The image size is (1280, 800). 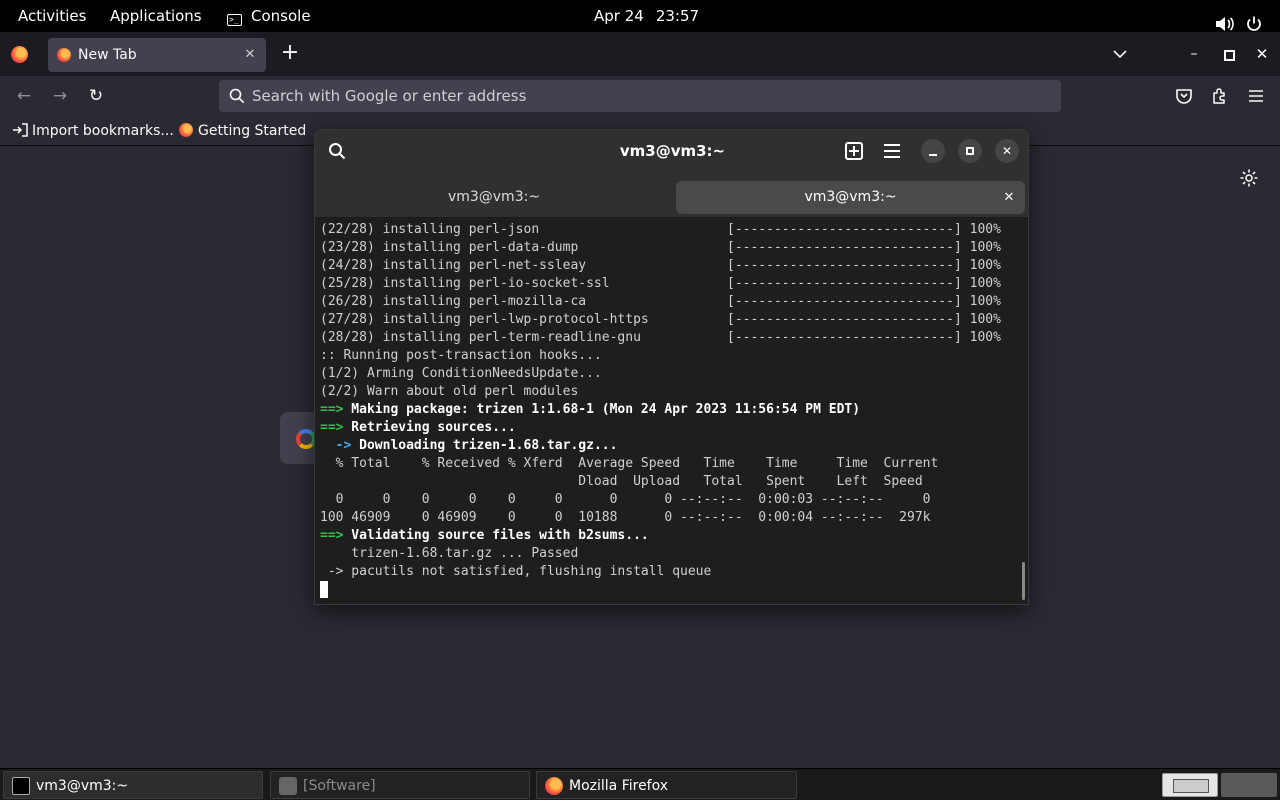 I want to click on applications-menu: Applications, so click(x=156, y=16).